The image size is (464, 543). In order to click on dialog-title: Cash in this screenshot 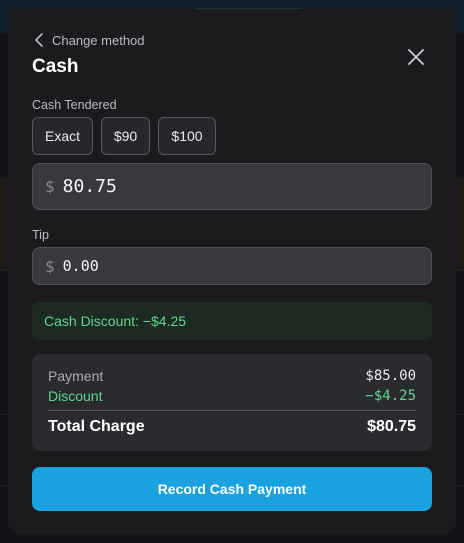, I will do `click(55, 66)`.